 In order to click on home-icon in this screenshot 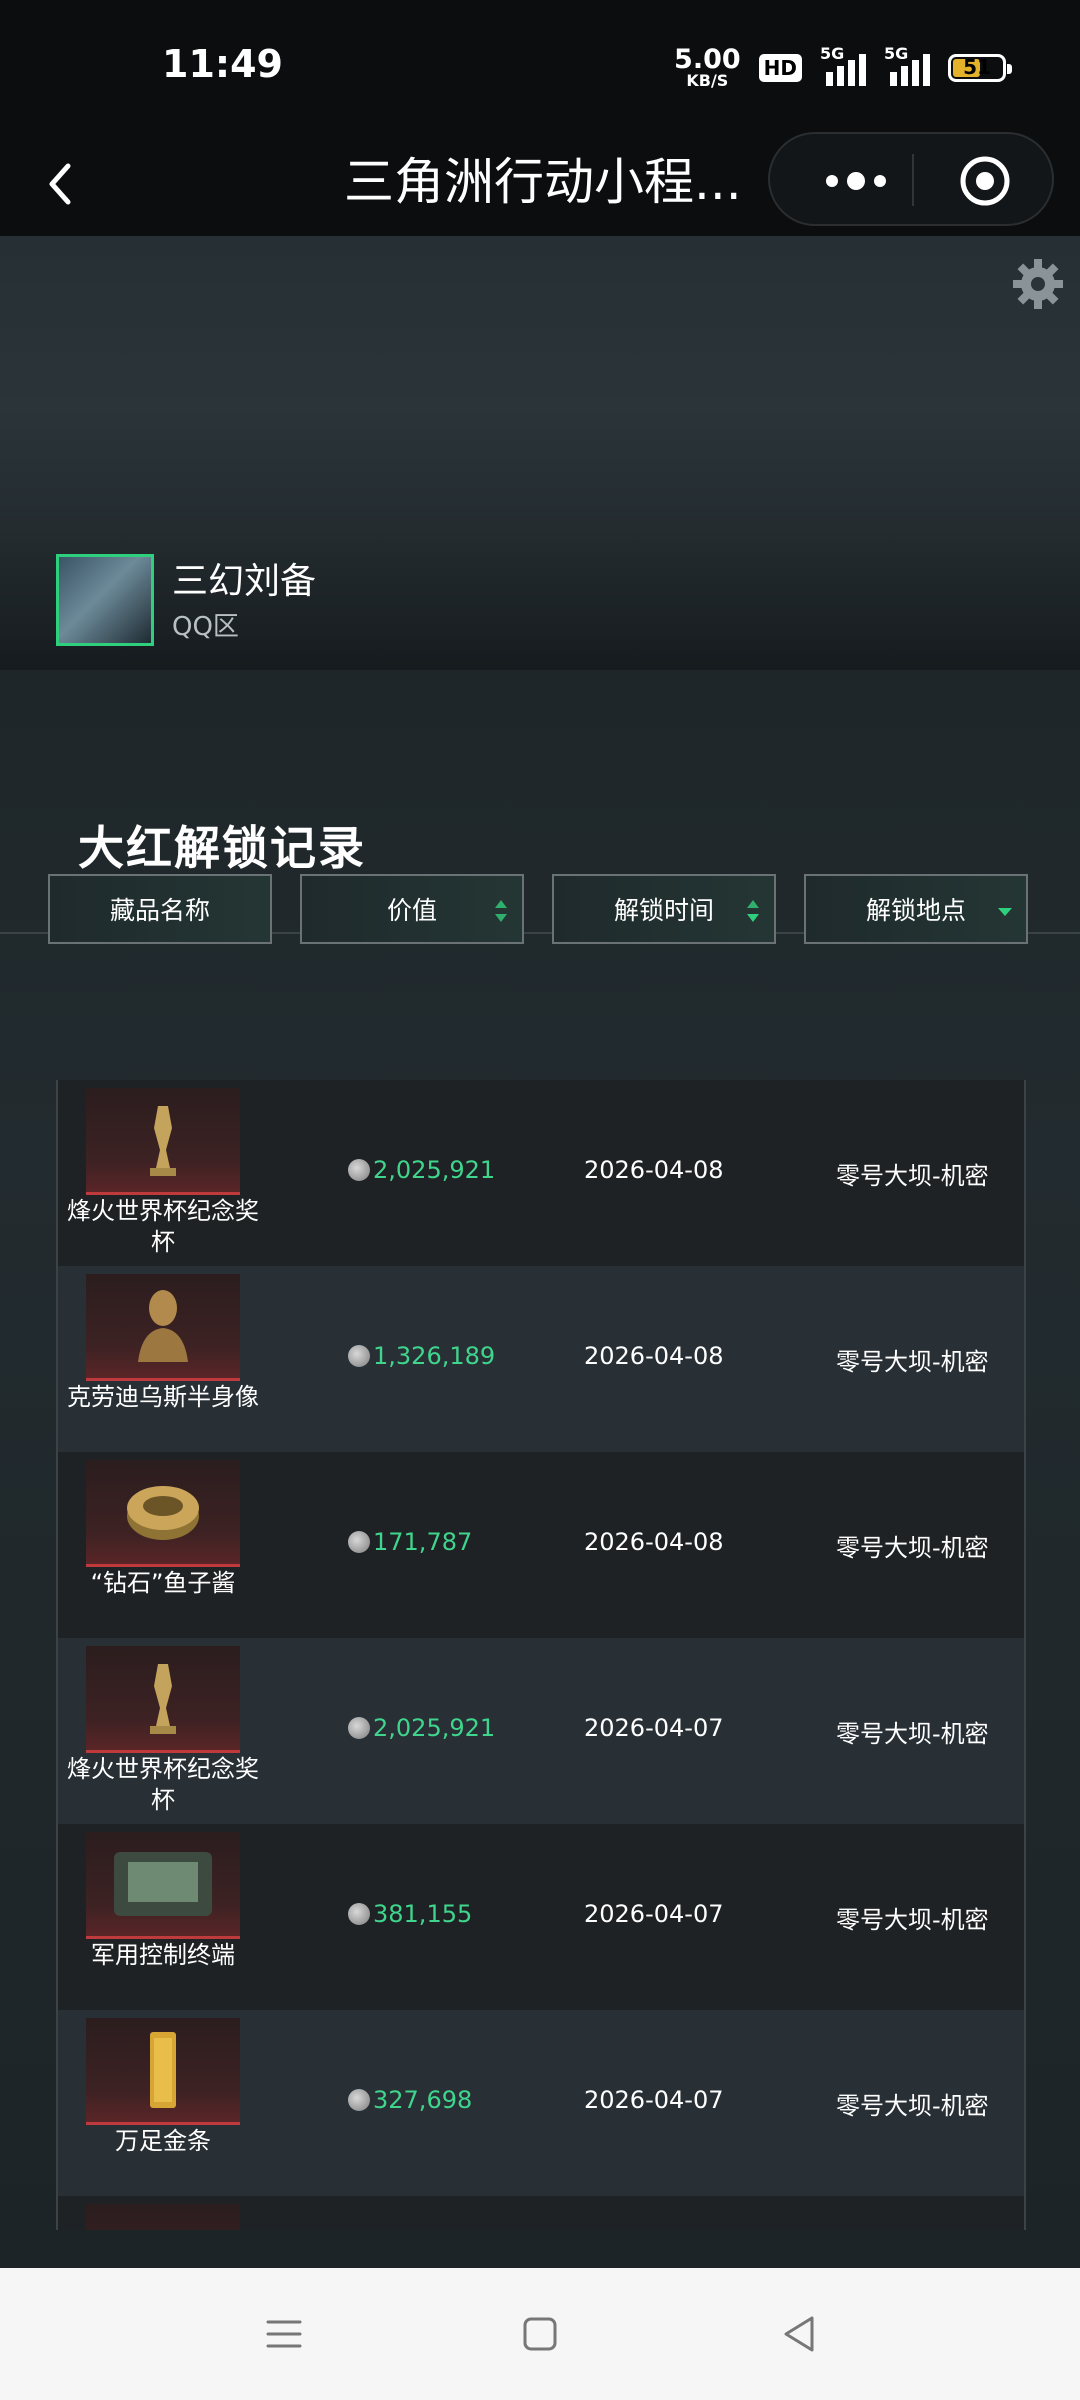, I will do `click(540, 2334)`.